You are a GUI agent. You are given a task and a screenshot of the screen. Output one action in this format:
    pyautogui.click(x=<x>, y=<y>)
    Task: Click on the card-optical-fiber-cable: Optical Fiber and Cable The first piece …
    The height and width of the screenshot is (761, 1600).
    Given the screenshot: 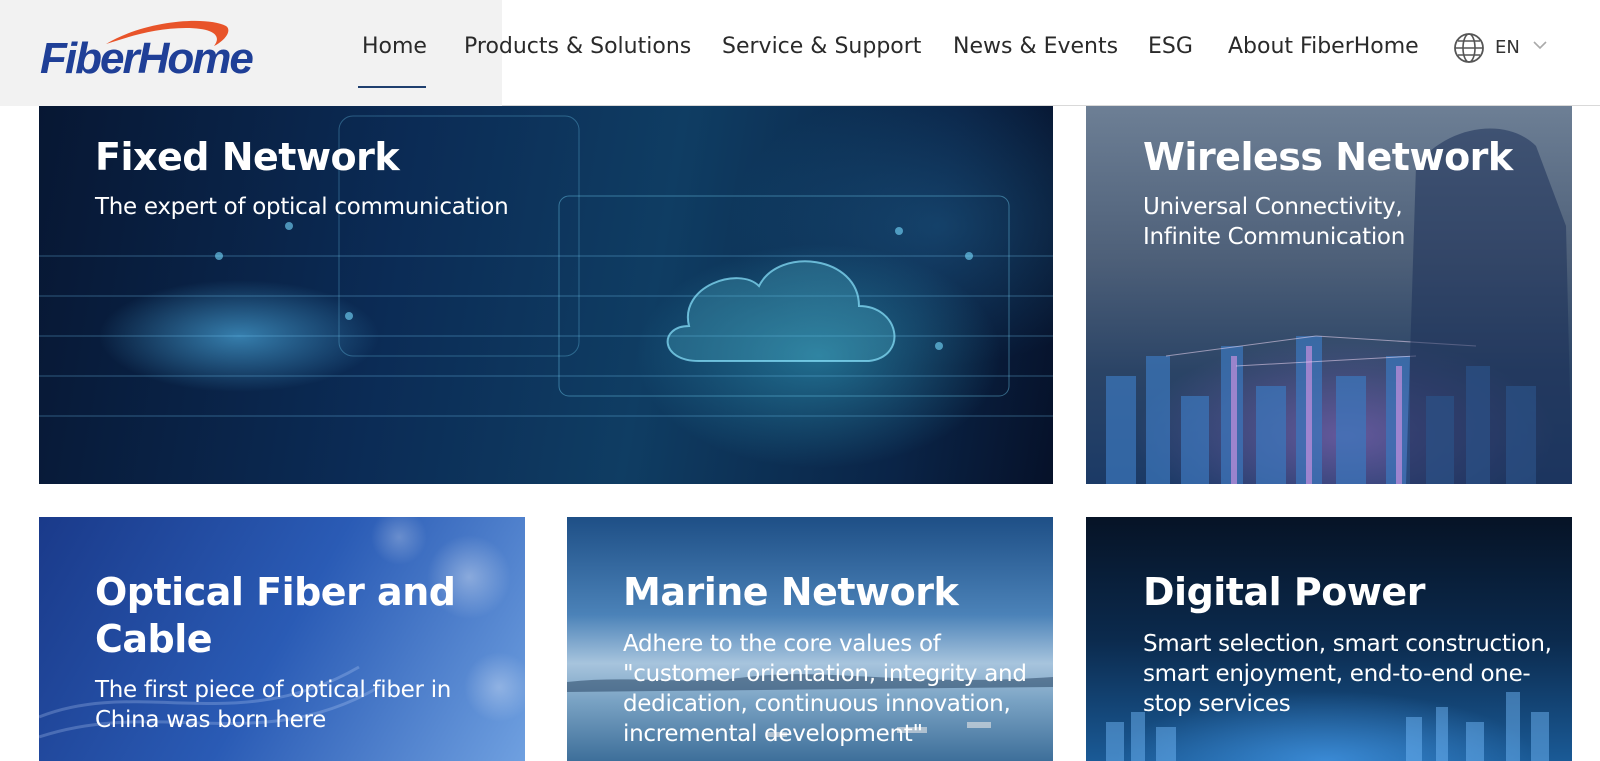 What is the action you would take?
    pyautogui.click(x=282, y=639)
    